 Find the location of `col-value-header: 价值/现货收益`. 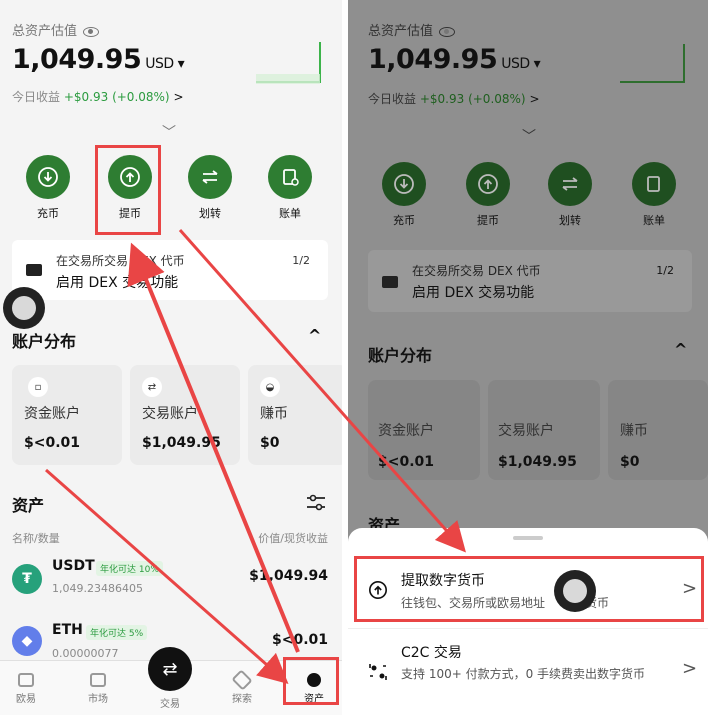

col-value-header: 价值/现货收益 is located at coordinates (293, 538).